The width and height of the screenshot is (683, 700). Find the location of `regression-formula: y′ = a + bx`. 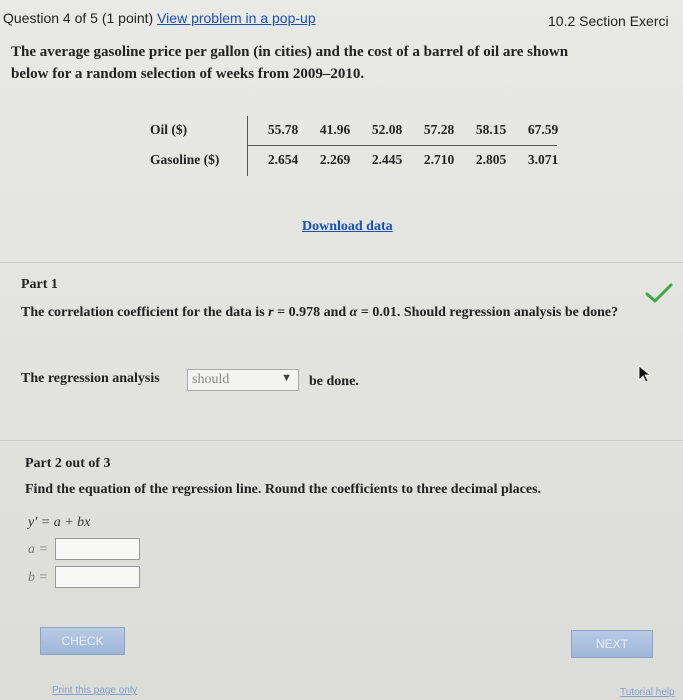

regression-formula: y′ = a + bx is located at coordinates (59, 522).